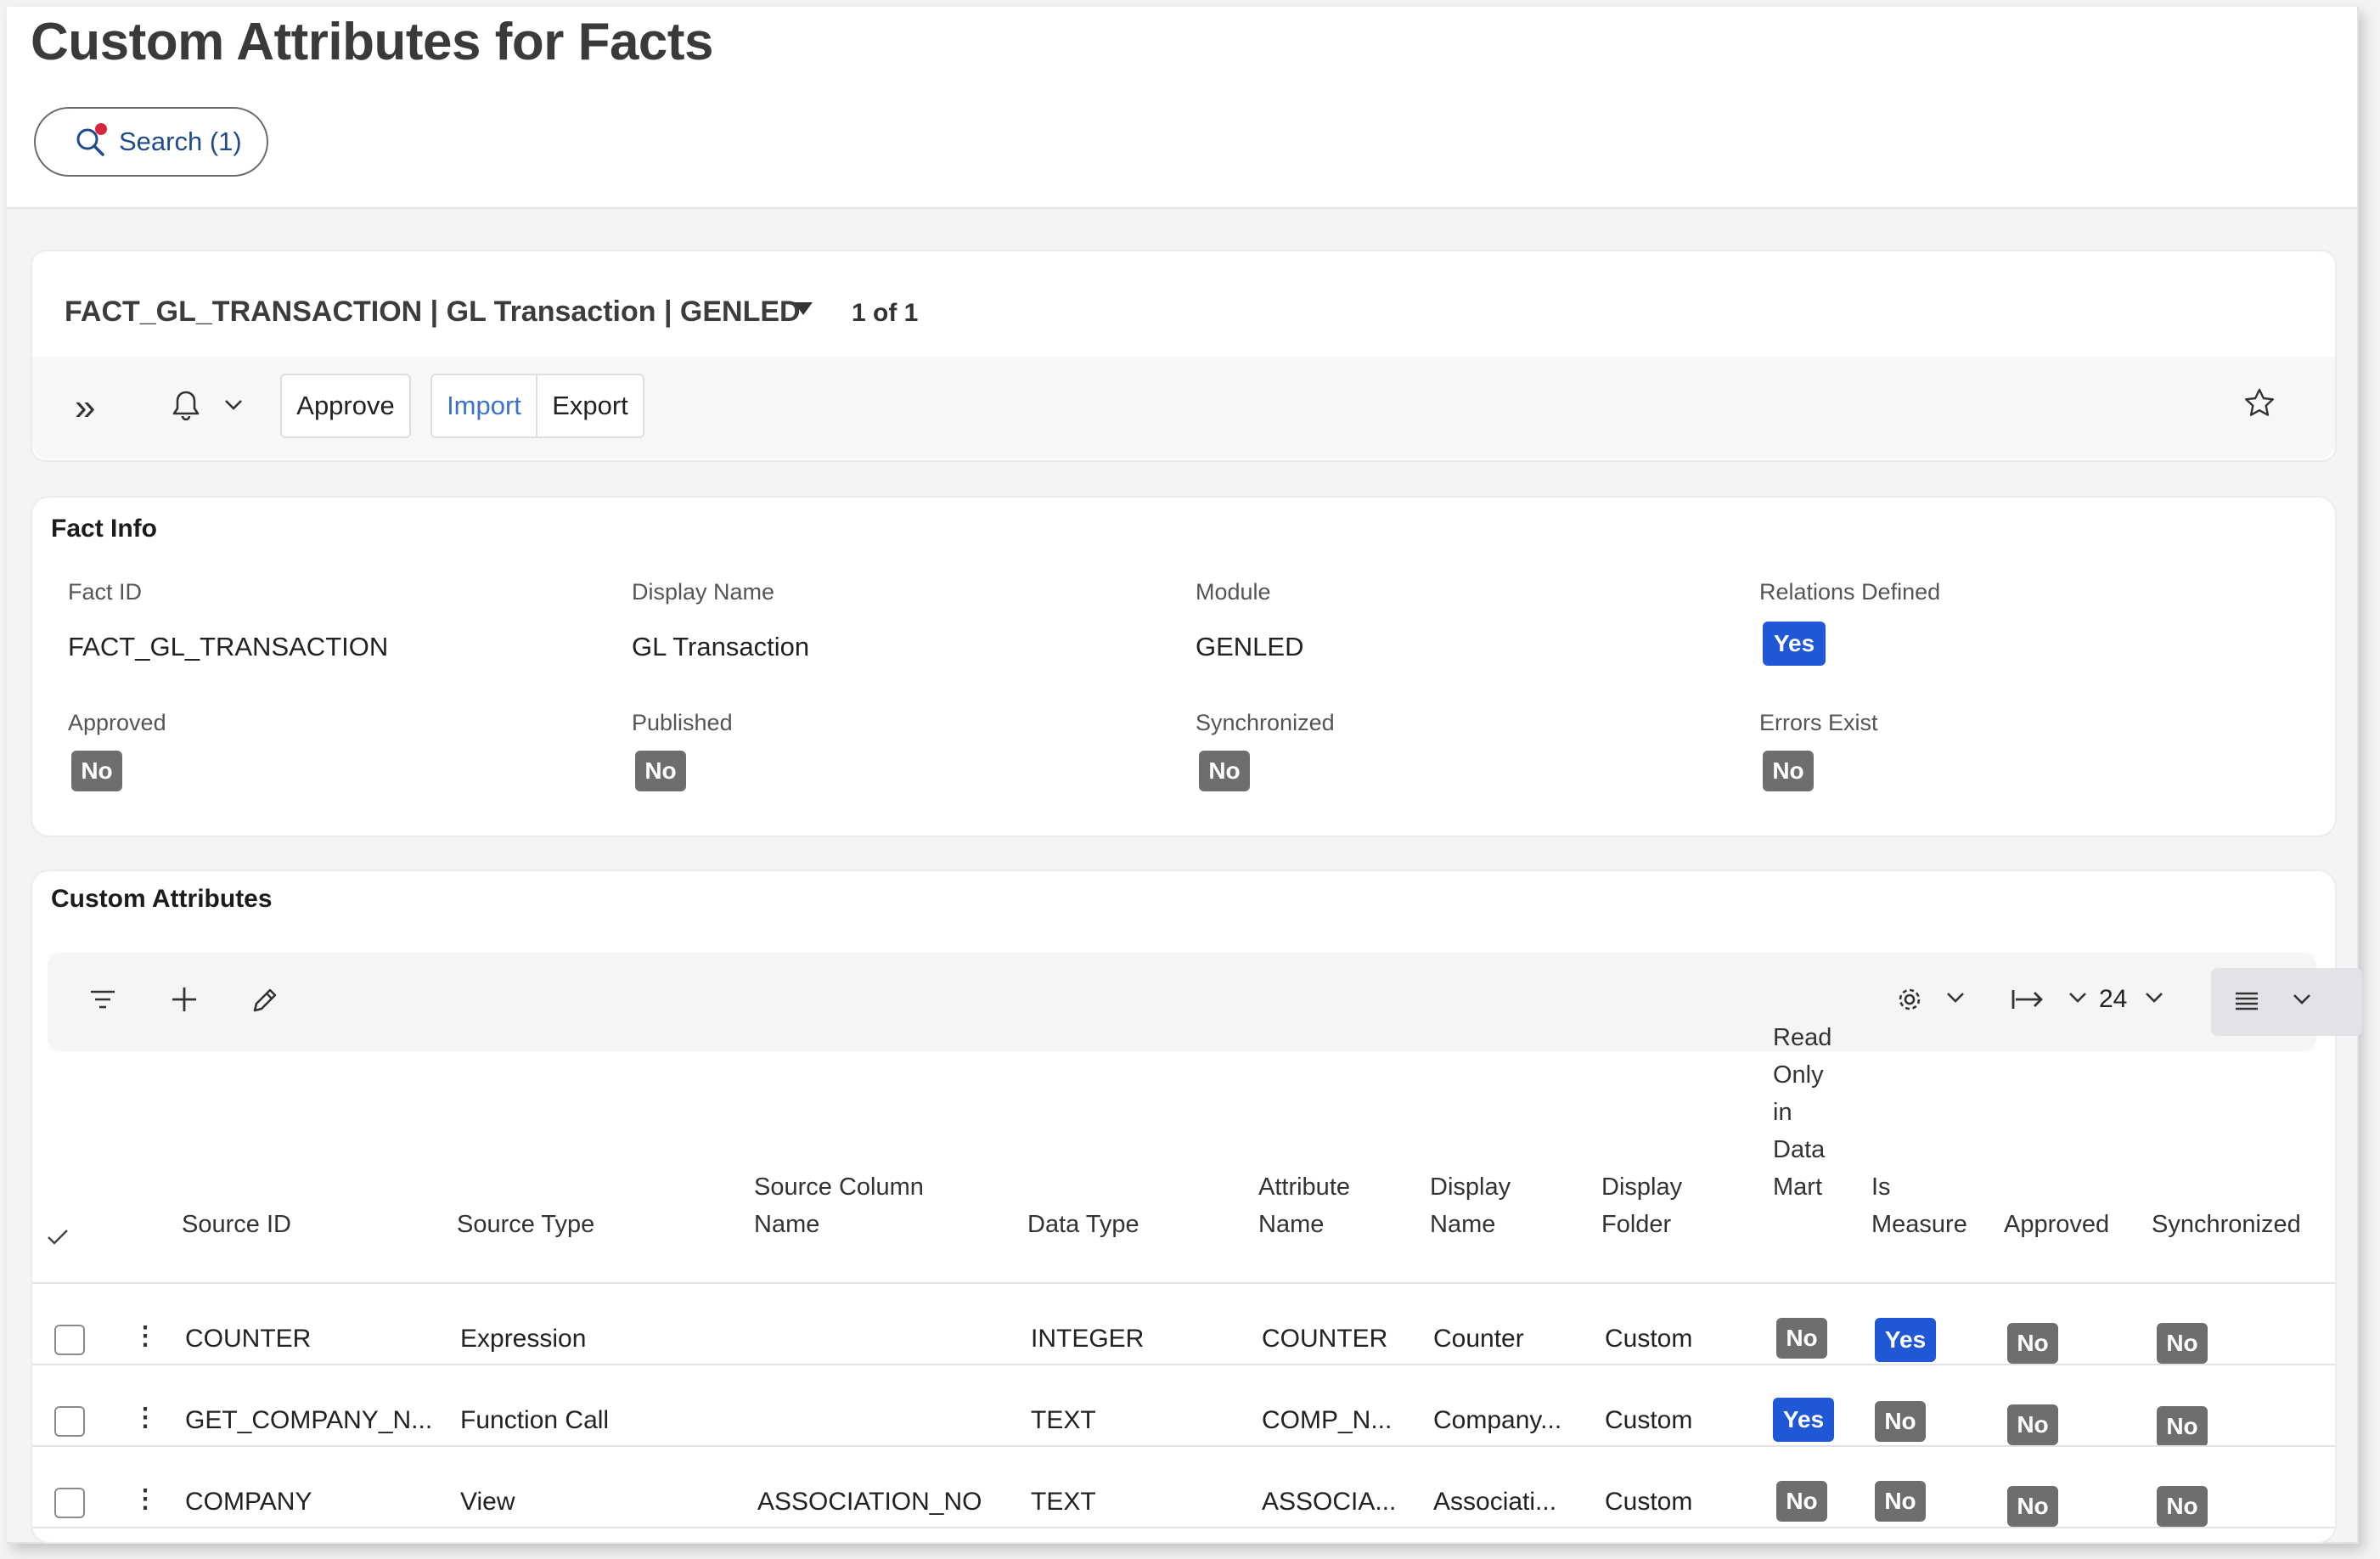  Describe the element at coordinates (2226, 1225) in the screenshot. I see `col-synchronized: Synchronized` at that location.